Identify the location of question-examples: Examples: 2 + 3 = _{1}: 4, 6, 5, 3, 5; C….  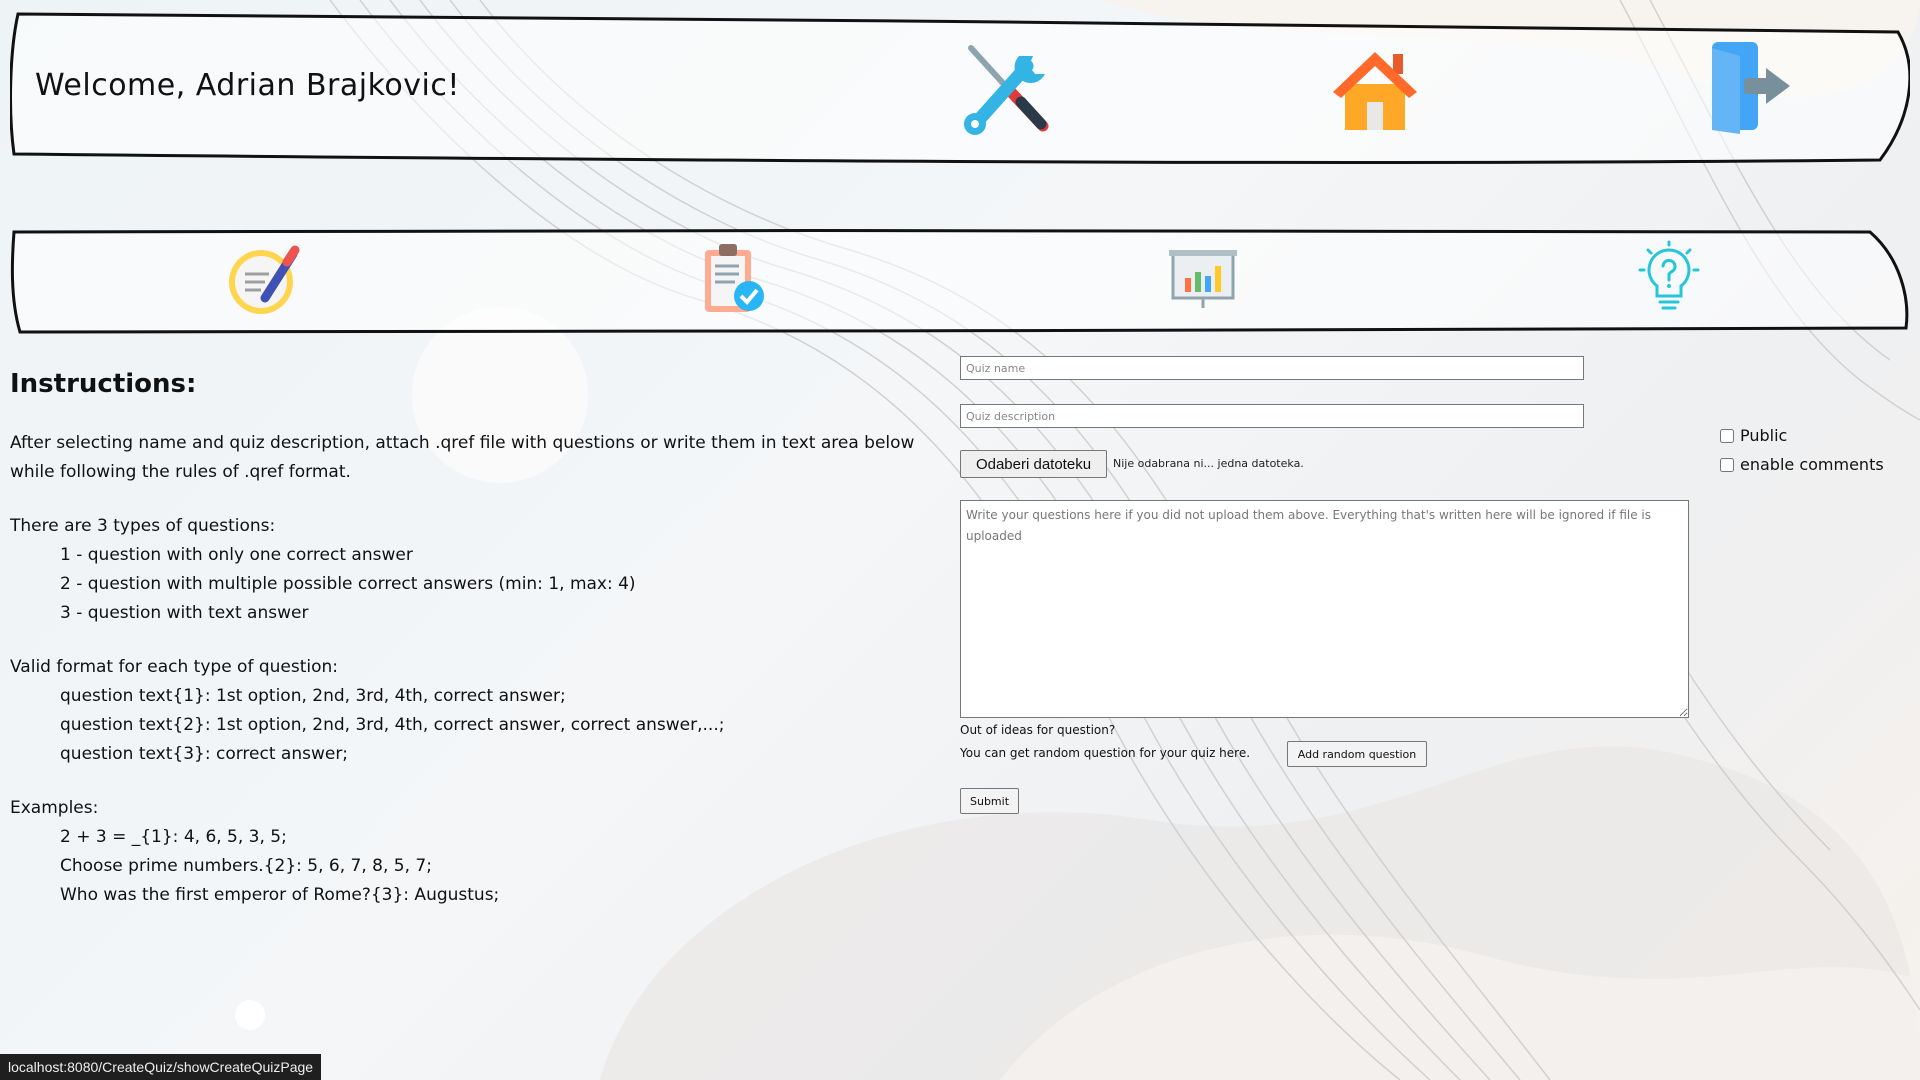
(470, 852).